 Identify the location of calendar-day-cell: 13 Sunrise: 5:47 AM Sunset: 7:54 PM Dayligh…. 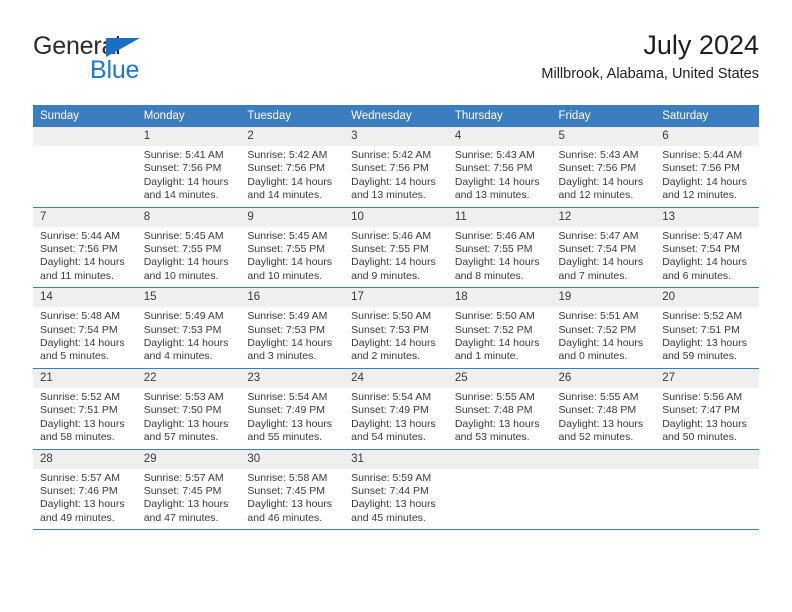
(707, 248).